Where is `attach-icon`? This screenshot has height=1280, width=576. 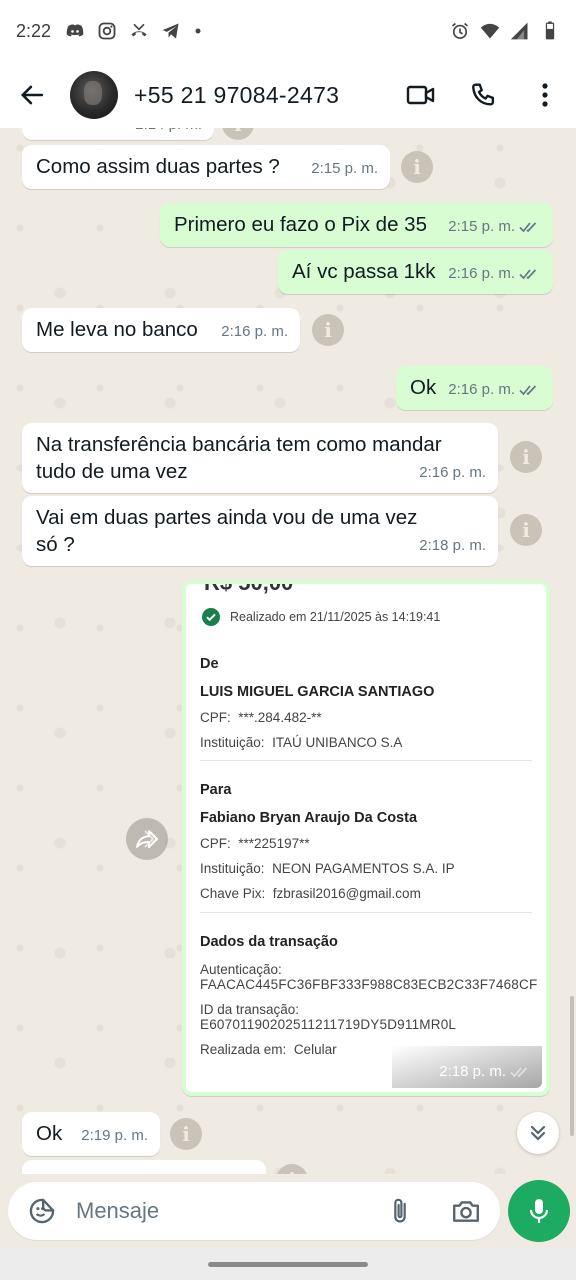
attach-icon is located at coordinates (400, 1210).